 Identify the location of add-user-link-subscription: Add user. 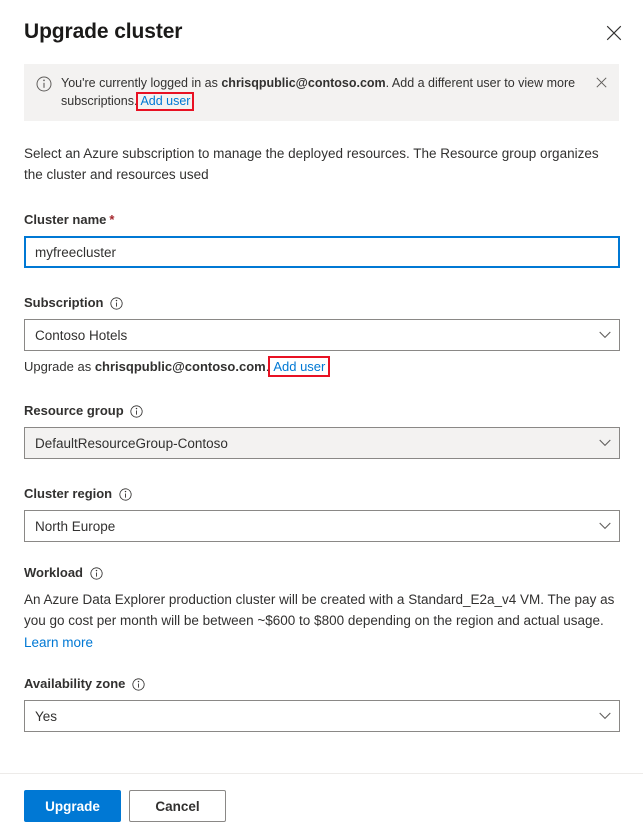
(299, 366).